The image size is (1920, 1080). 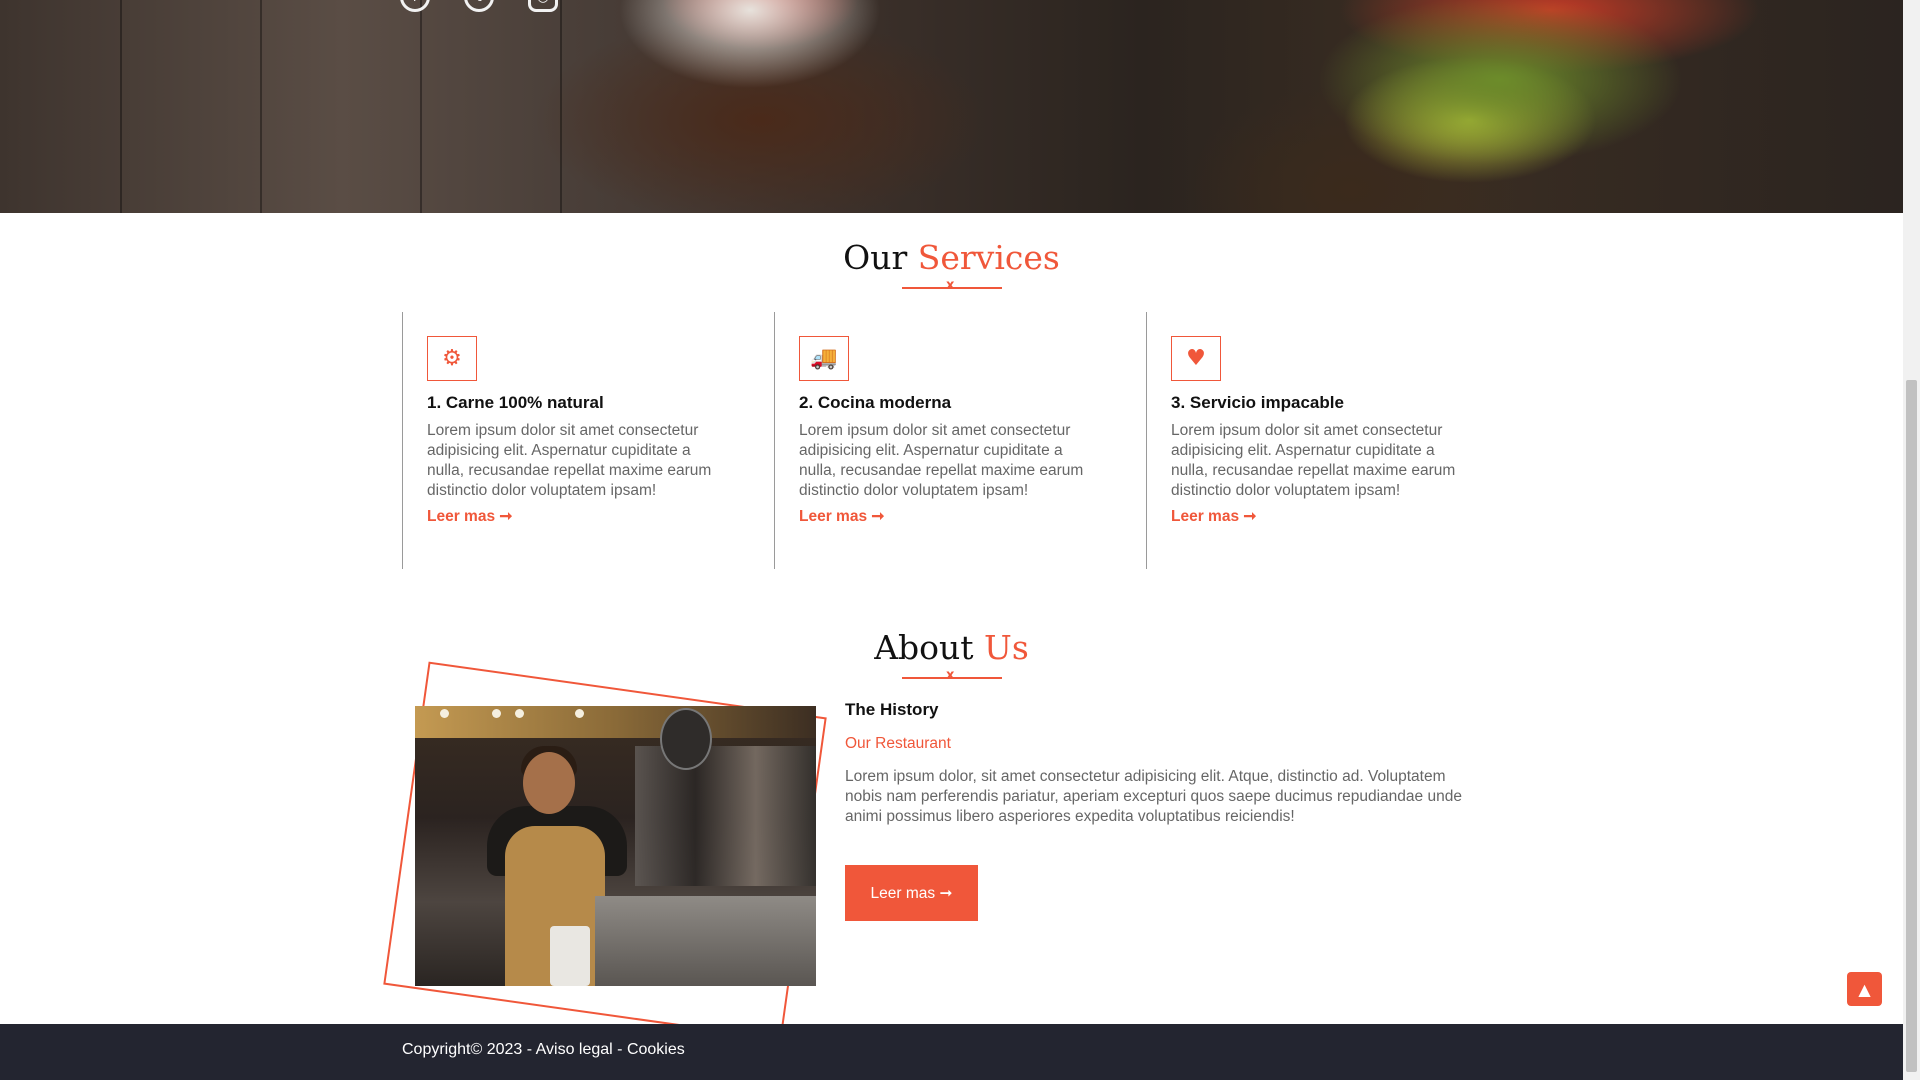 I want to click on read-more-button: Leer mas ➞, so click(x=911, y=893).